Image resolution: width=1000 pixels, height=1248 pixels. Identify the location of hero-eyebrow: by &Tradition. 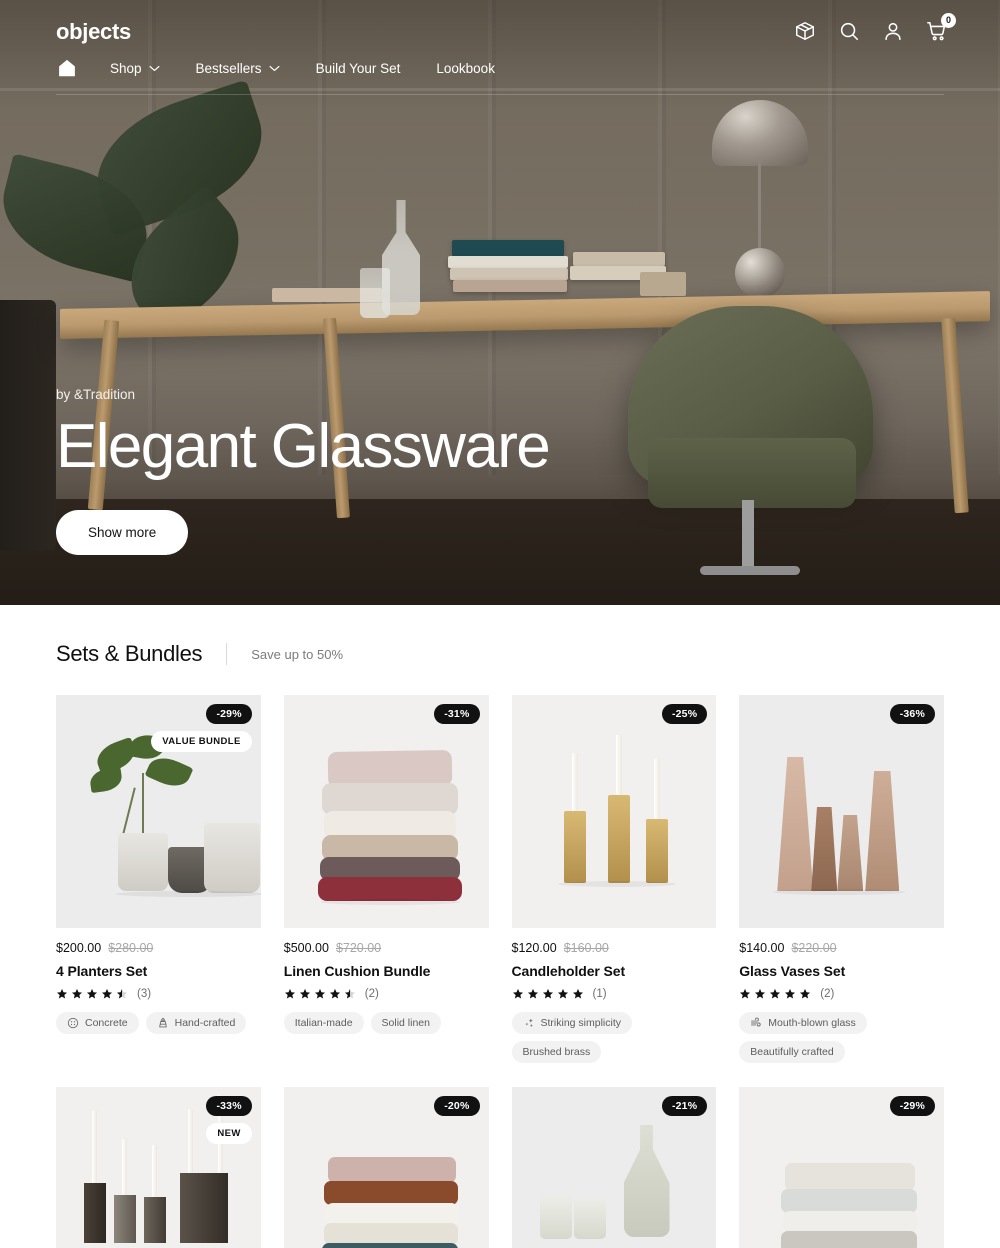
(96, 394).